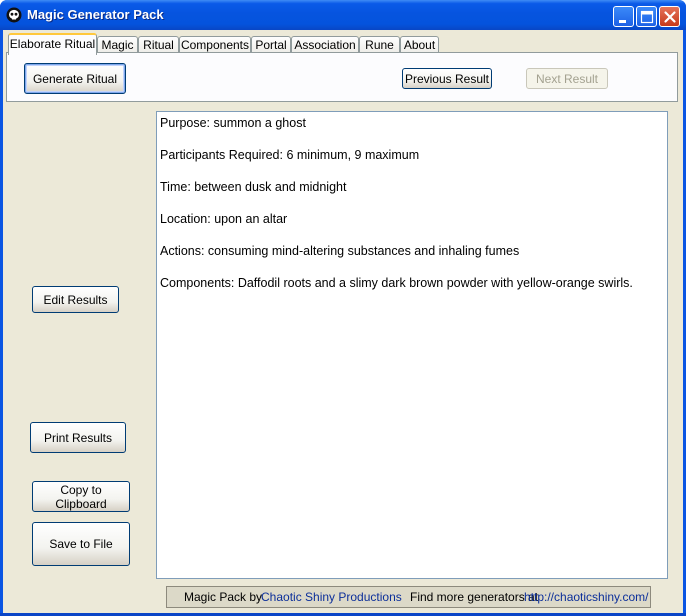 The height and width of the screenshot is (616, 686). What do you see at coordinates (223, 597) in the screenshot?
I see `status-credit-text: Magic Pack by` at bounding box center [223, 597].